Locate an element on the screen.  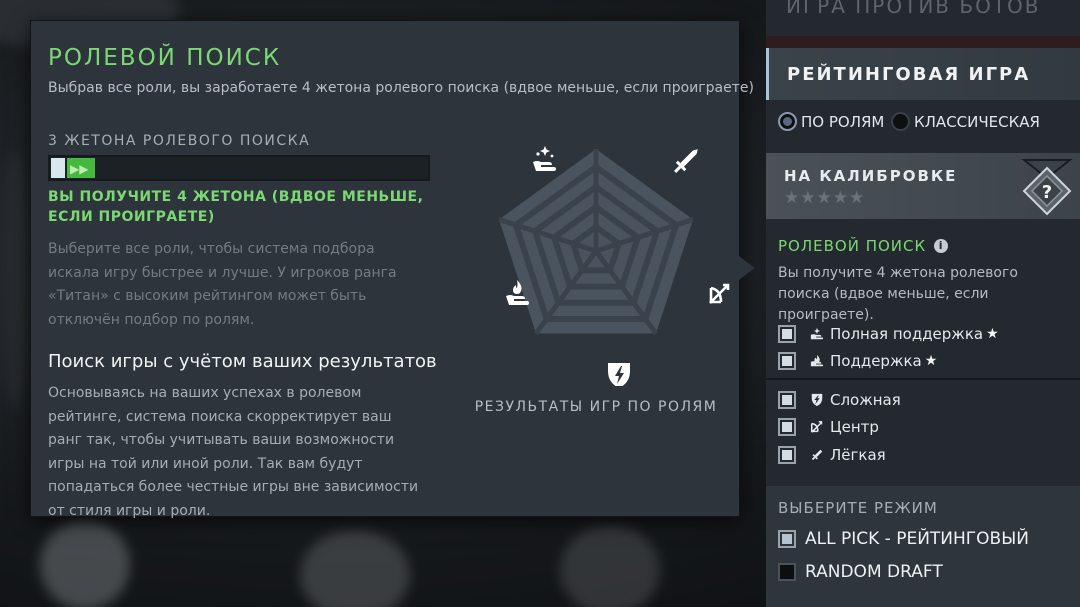
bot-match-option: ИГРА ПРОТИВ БОТОВ is located at coordinates (913, 9).